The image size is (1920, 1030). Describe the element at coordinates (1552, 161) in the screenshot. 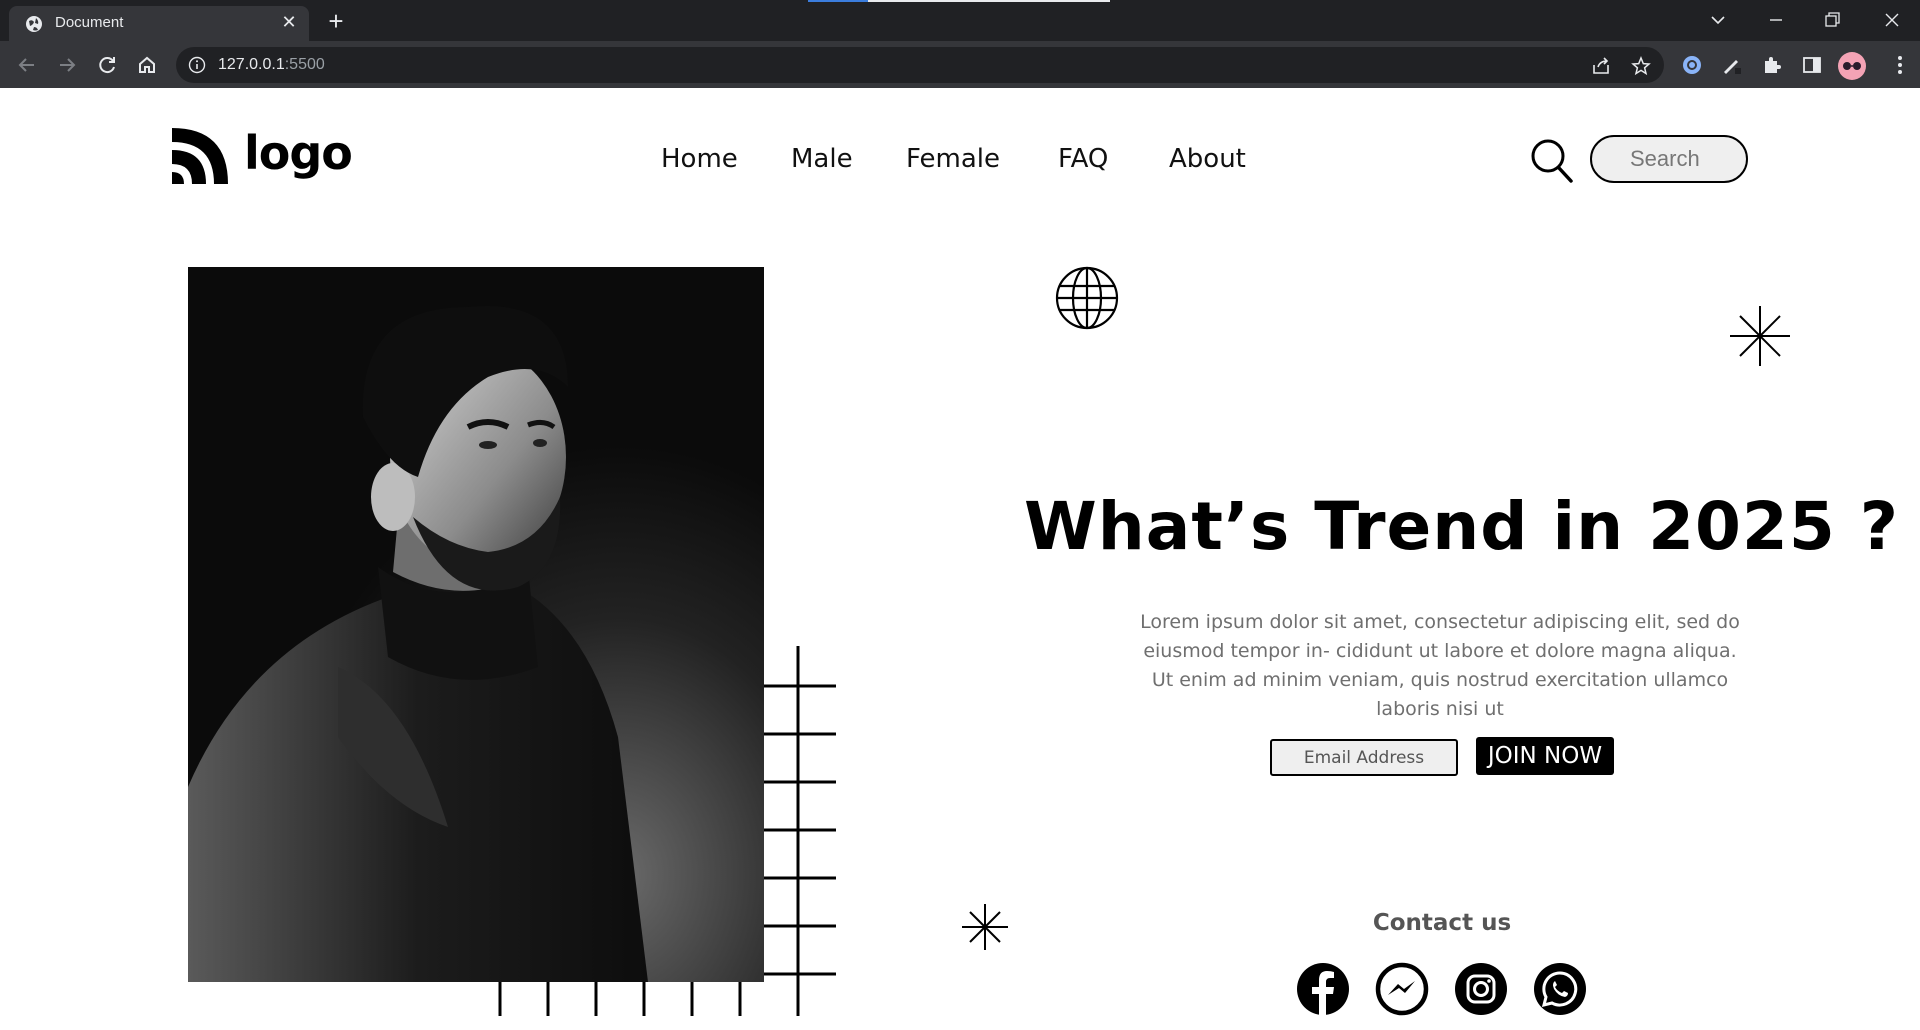

I see `search-icon` at that location.